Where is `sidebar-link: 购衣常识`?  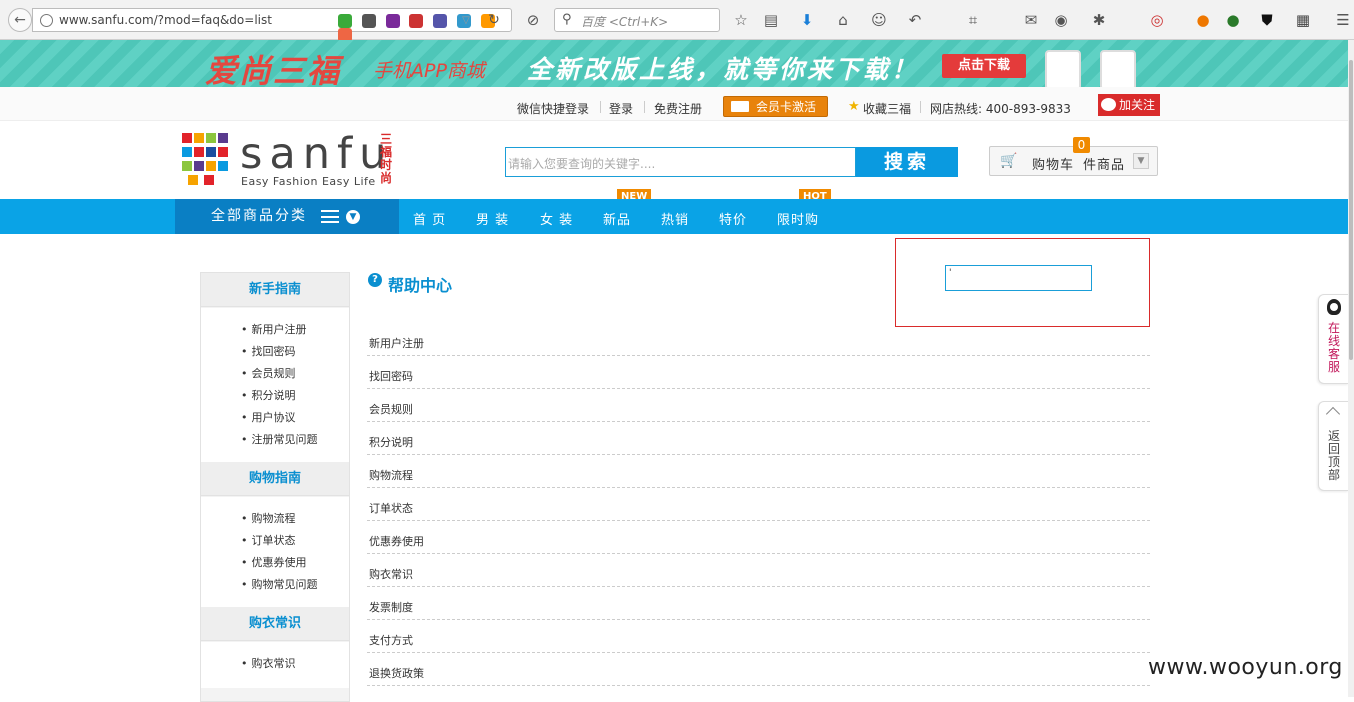 sidebar-link: 购衣常识 is located at coordinates (268, 663).